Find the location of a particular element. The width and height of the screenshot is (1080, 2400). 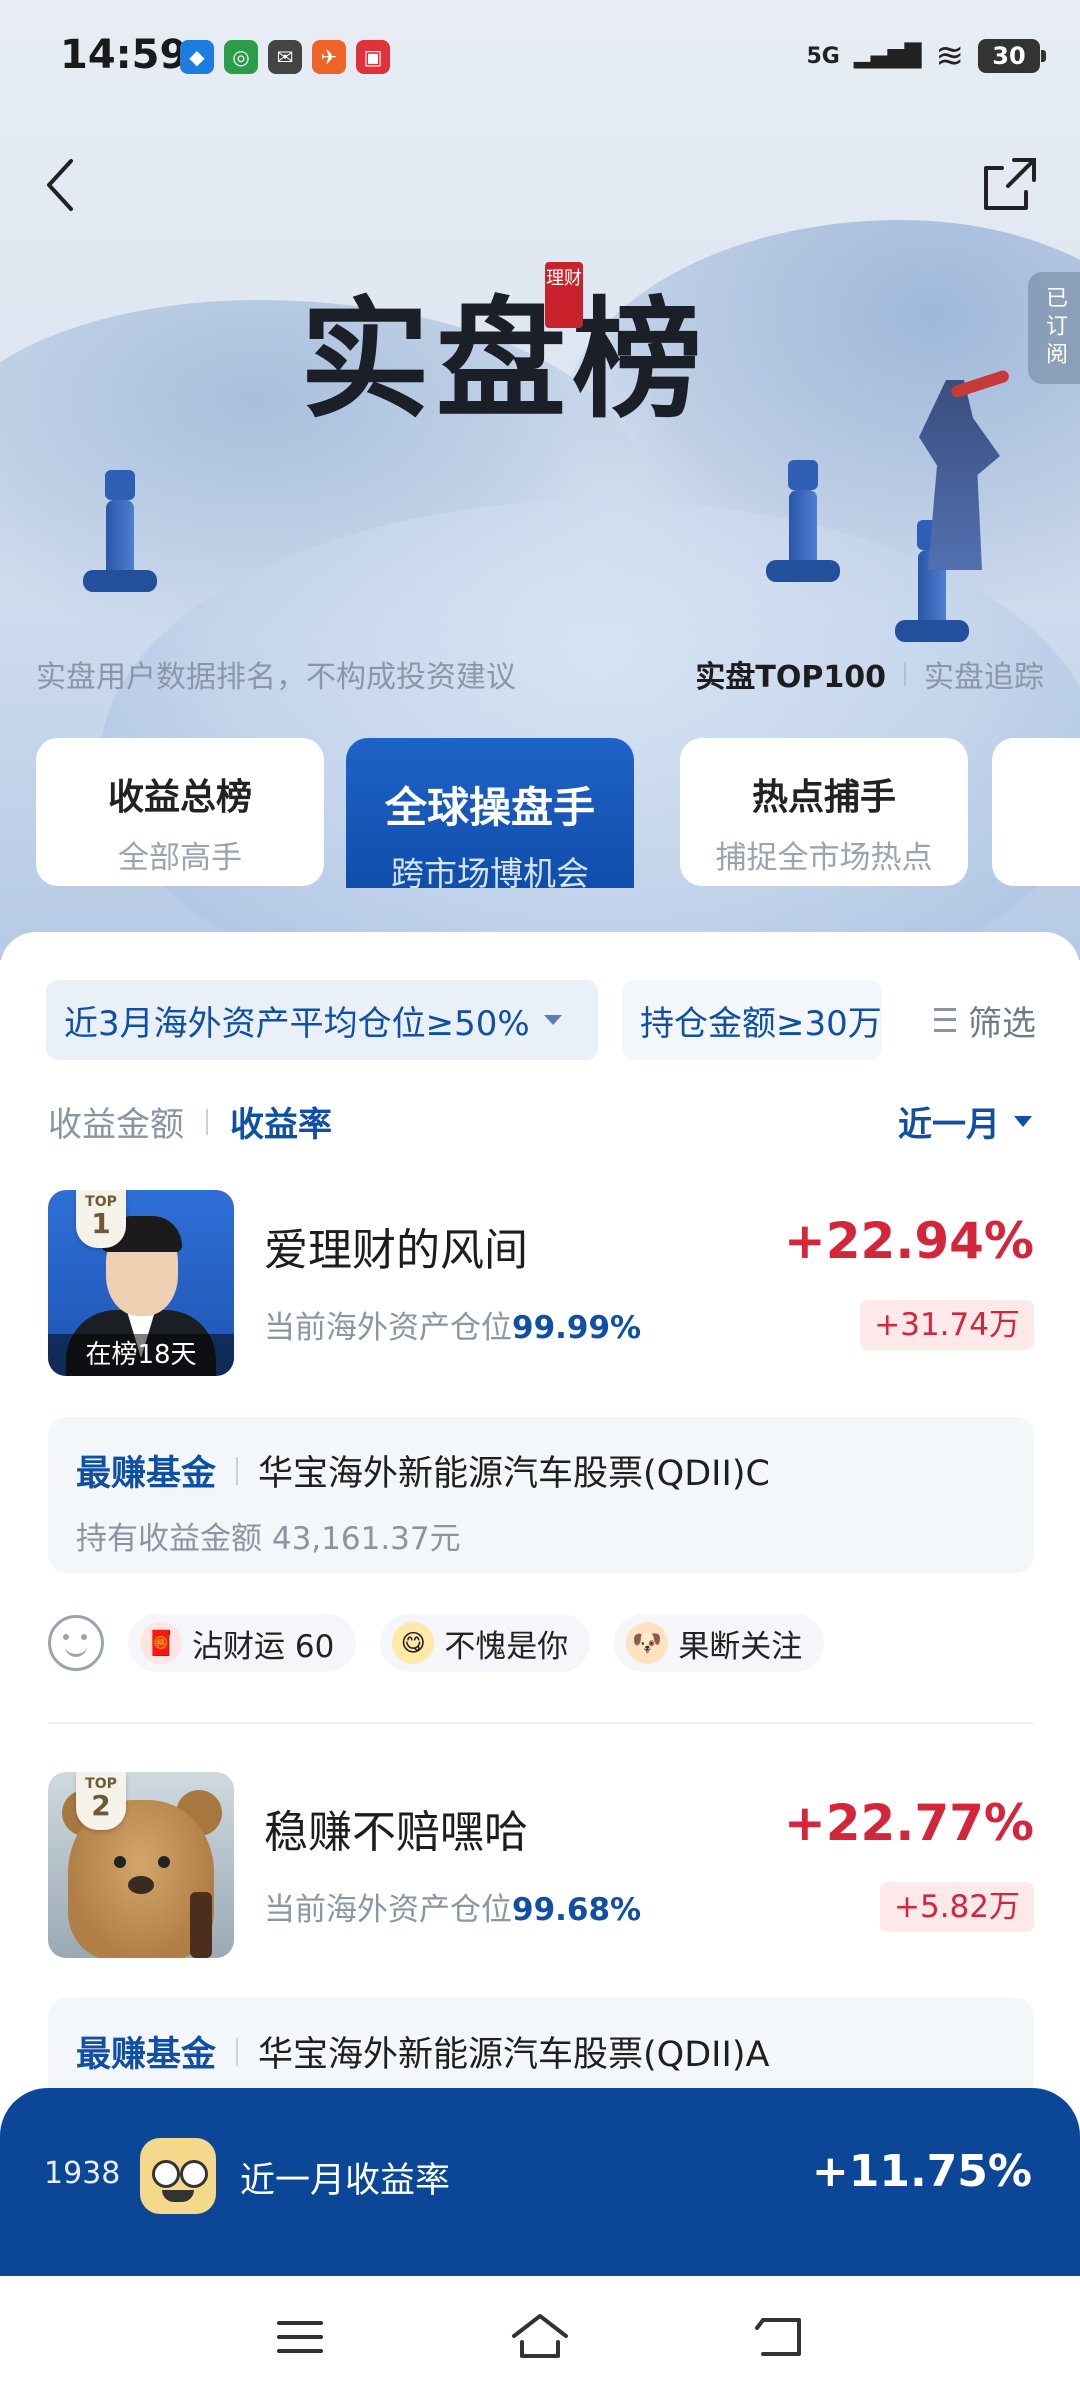

home-icon is located at coordinates (540, 2336).